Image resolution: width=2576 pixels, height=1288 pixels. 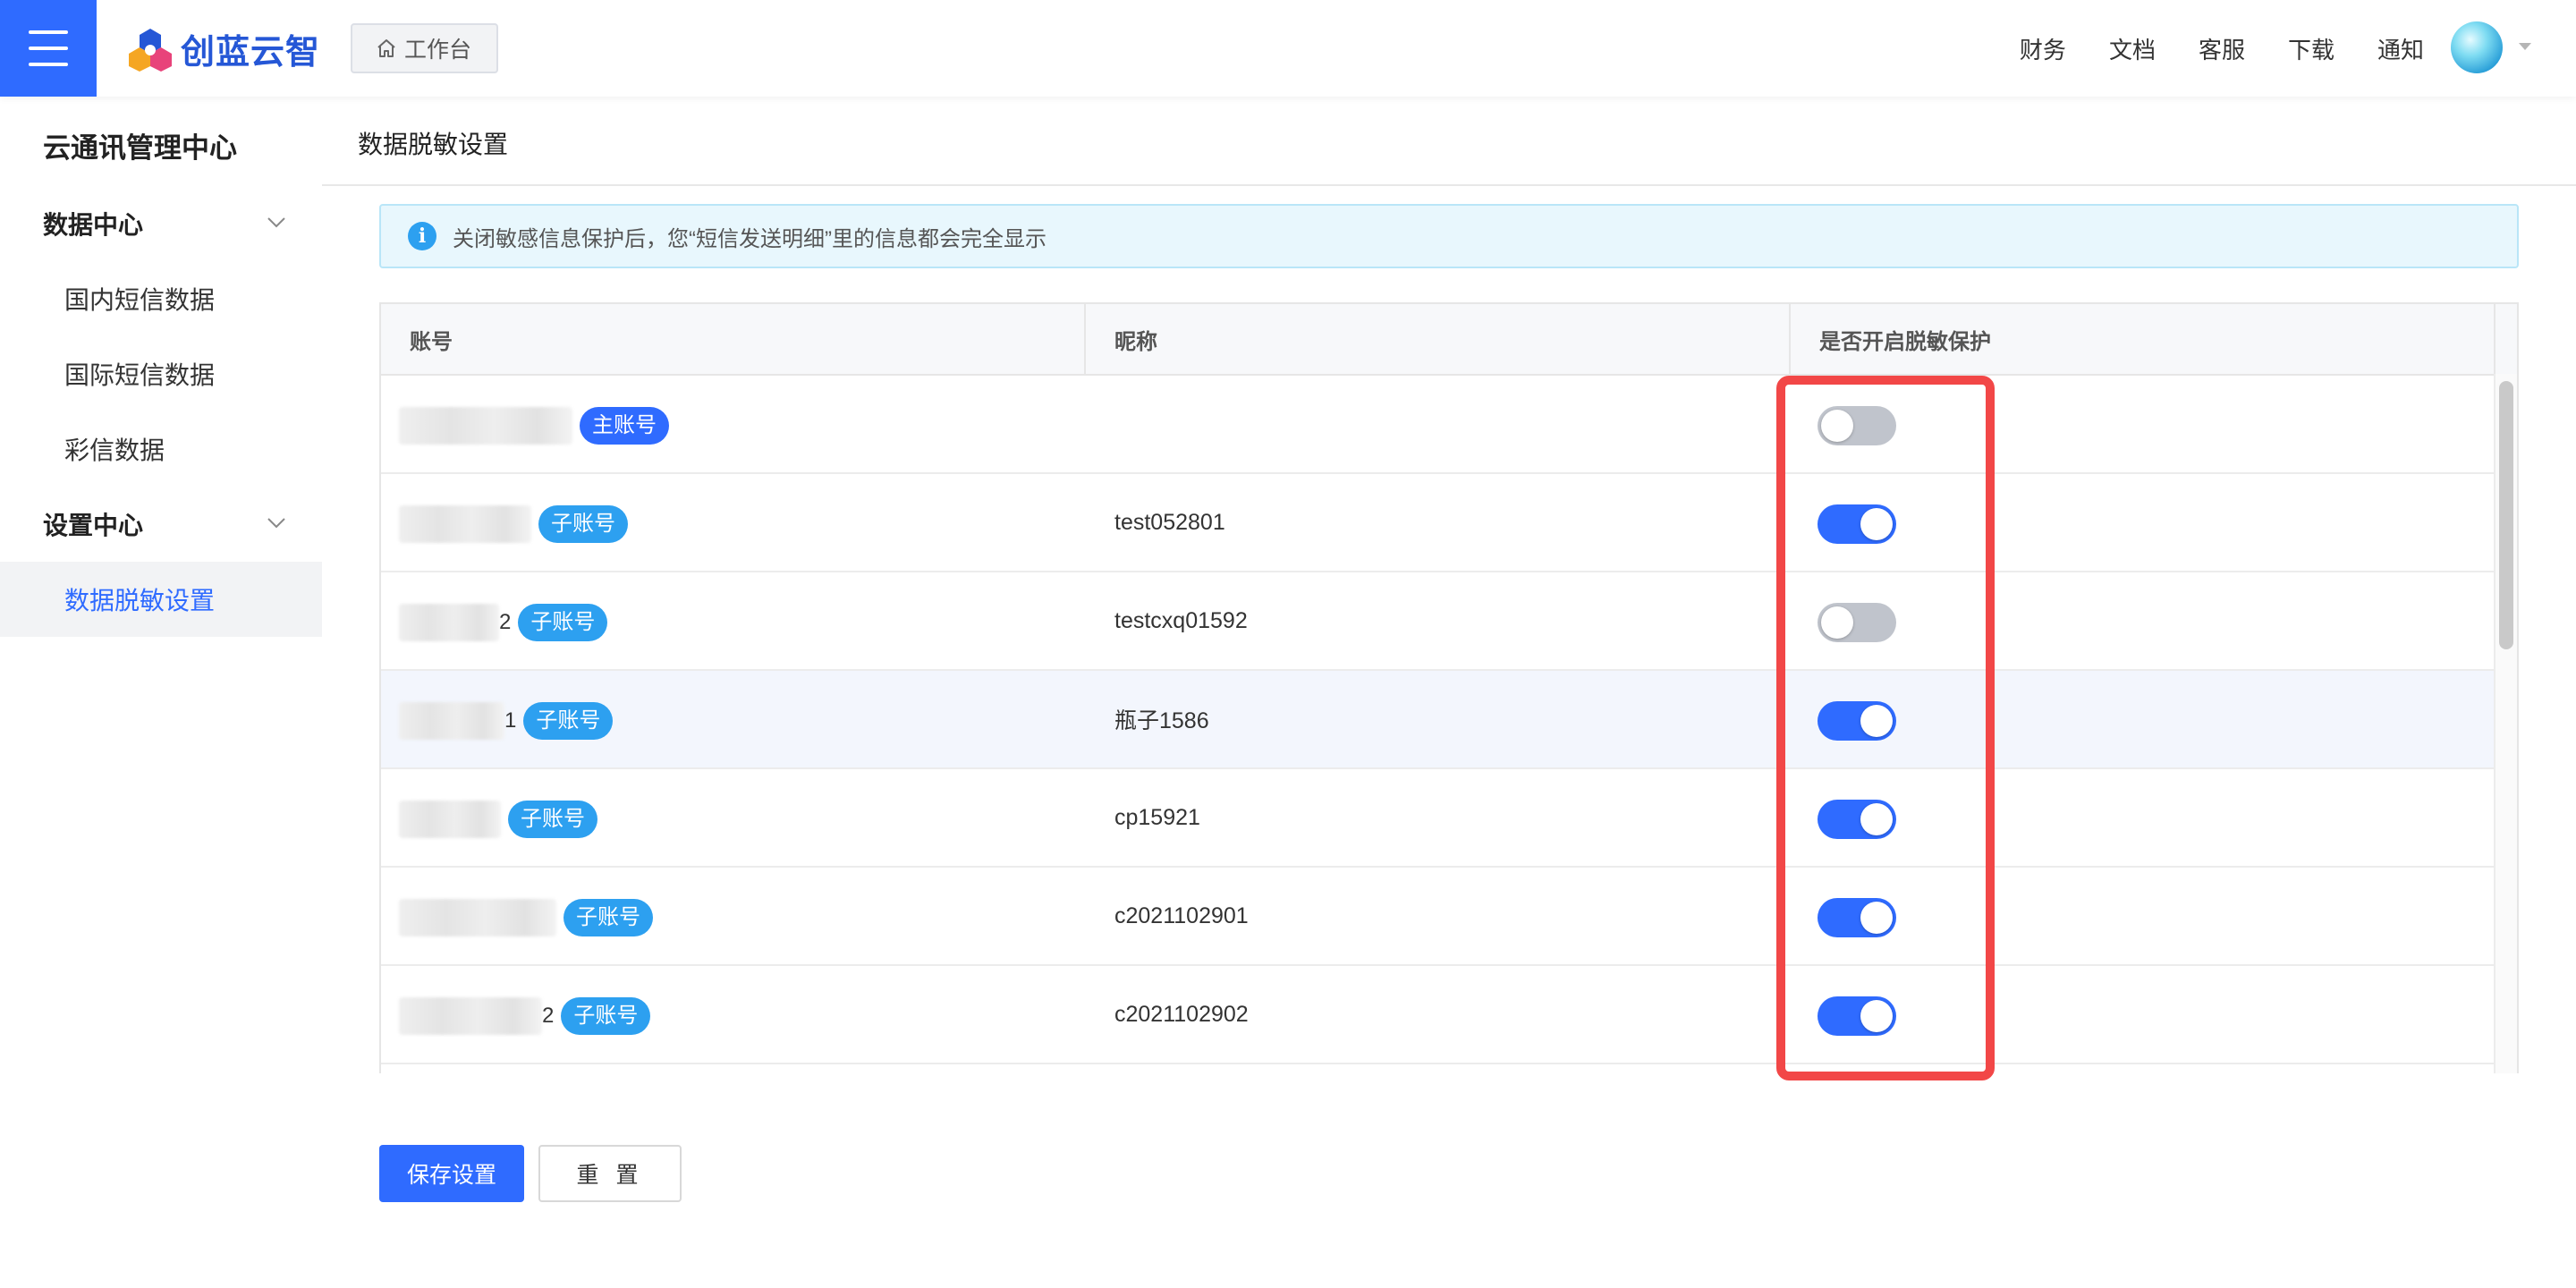 I want to click on sidebar-item-label: 国际短信数据, so click(x=140, y=375).